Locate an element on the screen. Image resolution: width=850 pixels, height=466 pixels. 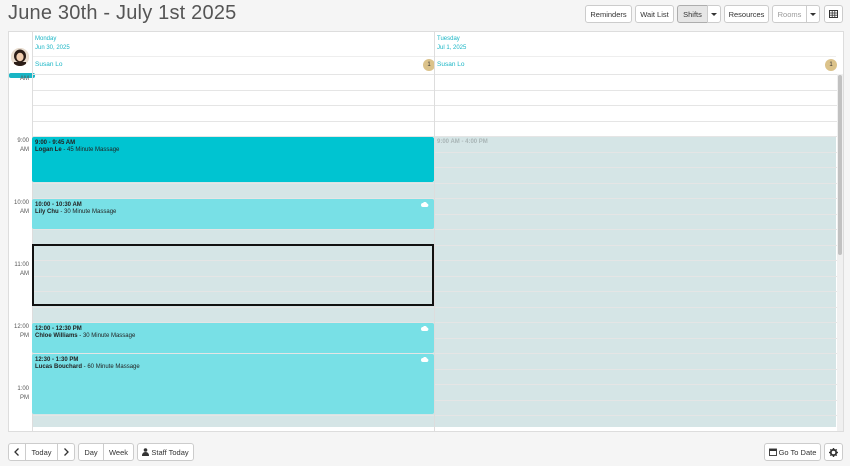
staff-today-label: Staff Today is located at coordinates (170, 452).